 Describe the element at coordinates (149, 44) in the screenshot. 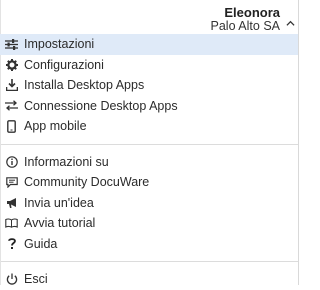

I see `menu-item-impostazioni: Impostazioni` at that location.